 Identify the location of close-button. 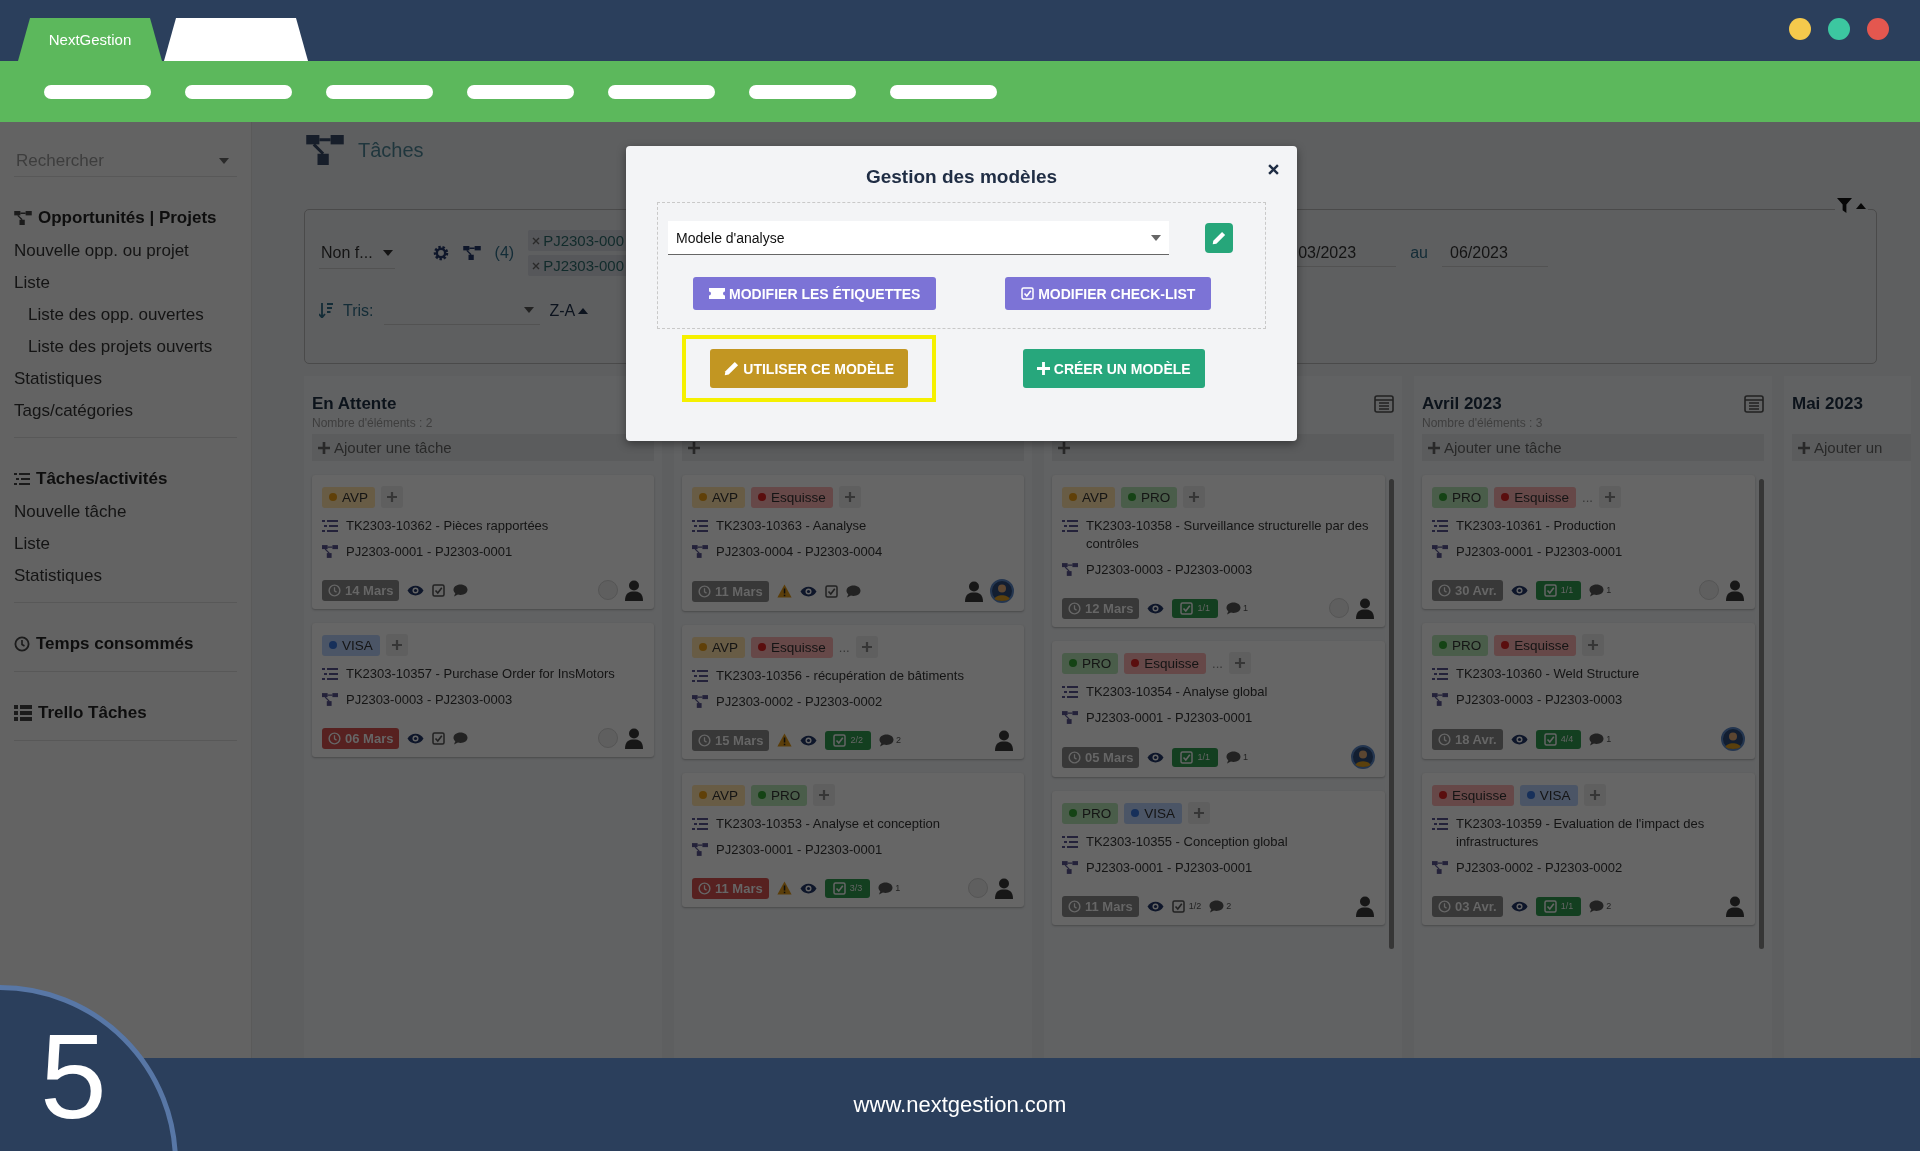
(1273, 169).